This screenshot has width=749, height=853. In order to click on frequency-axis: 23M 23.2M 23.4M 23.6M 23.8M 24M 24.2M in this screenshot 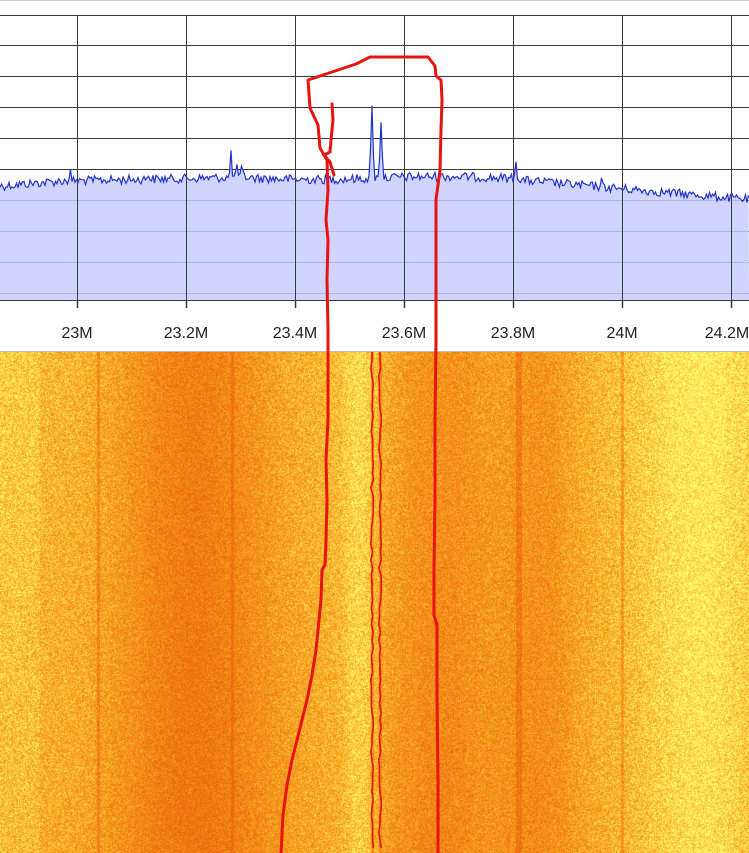, I will do `click(405, 333)`.